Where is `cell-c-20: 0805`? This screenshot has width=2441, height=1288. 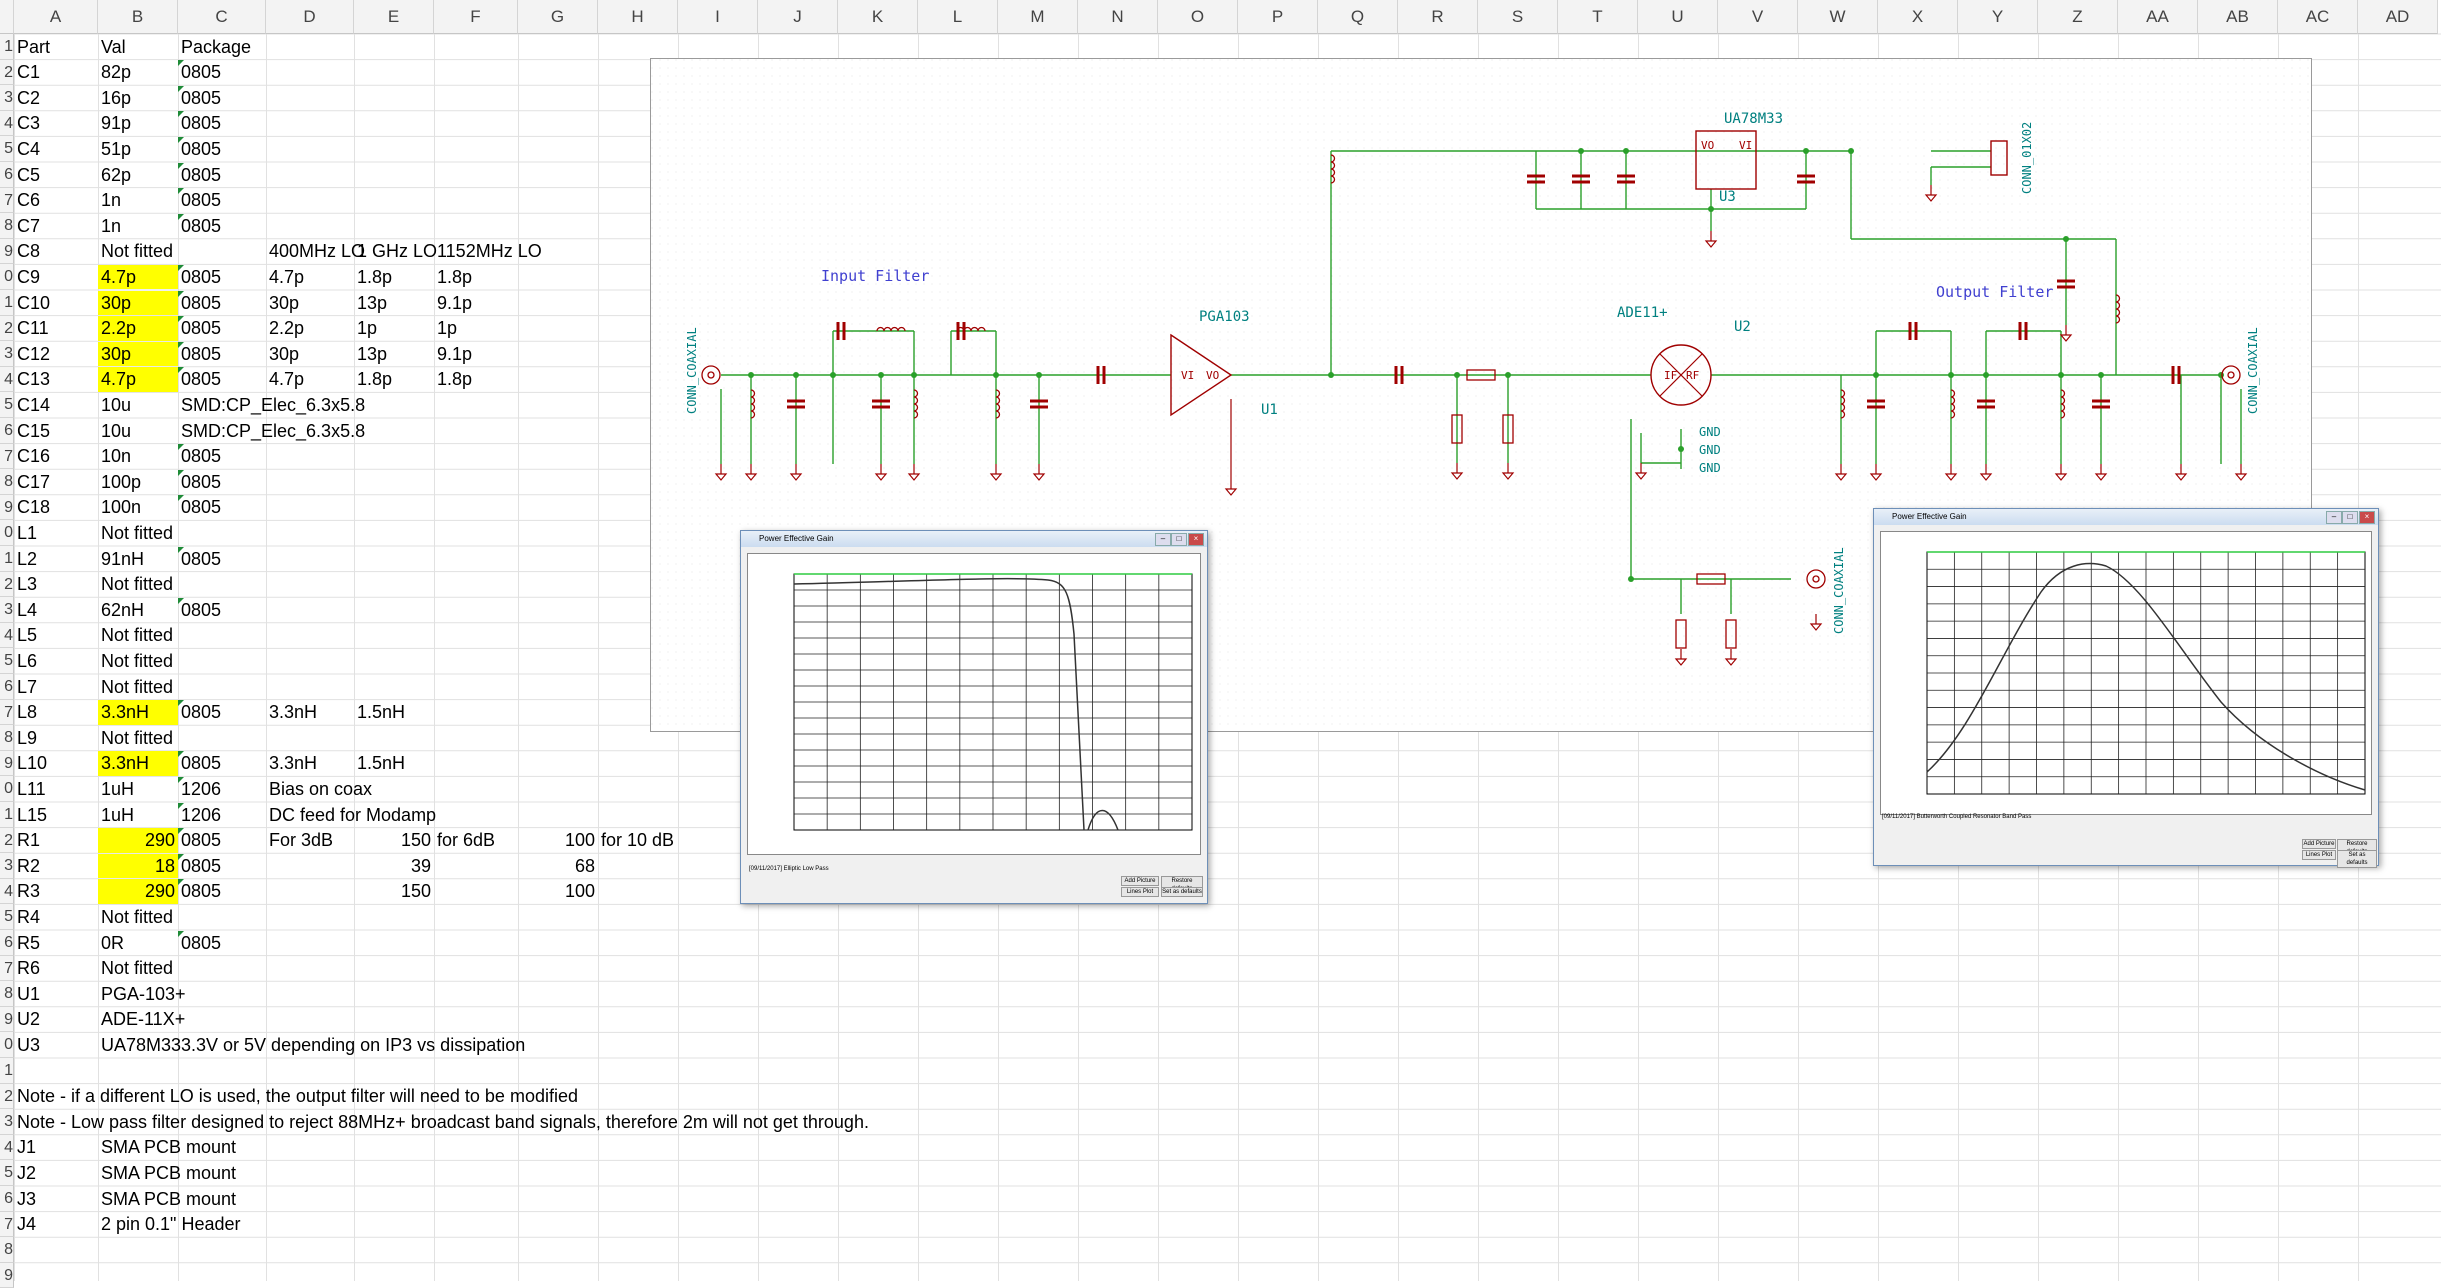 cell-c-20: 0805 is located at coordinates (199, 559).